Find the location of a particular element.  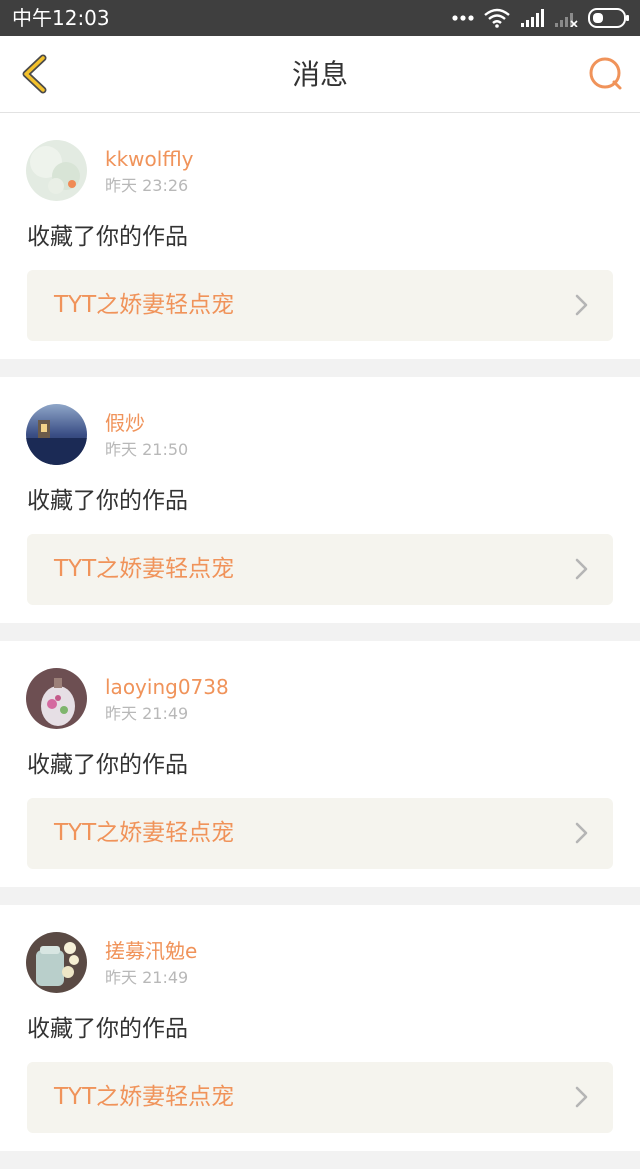

signal-icon is located at coordinates (532, 18).